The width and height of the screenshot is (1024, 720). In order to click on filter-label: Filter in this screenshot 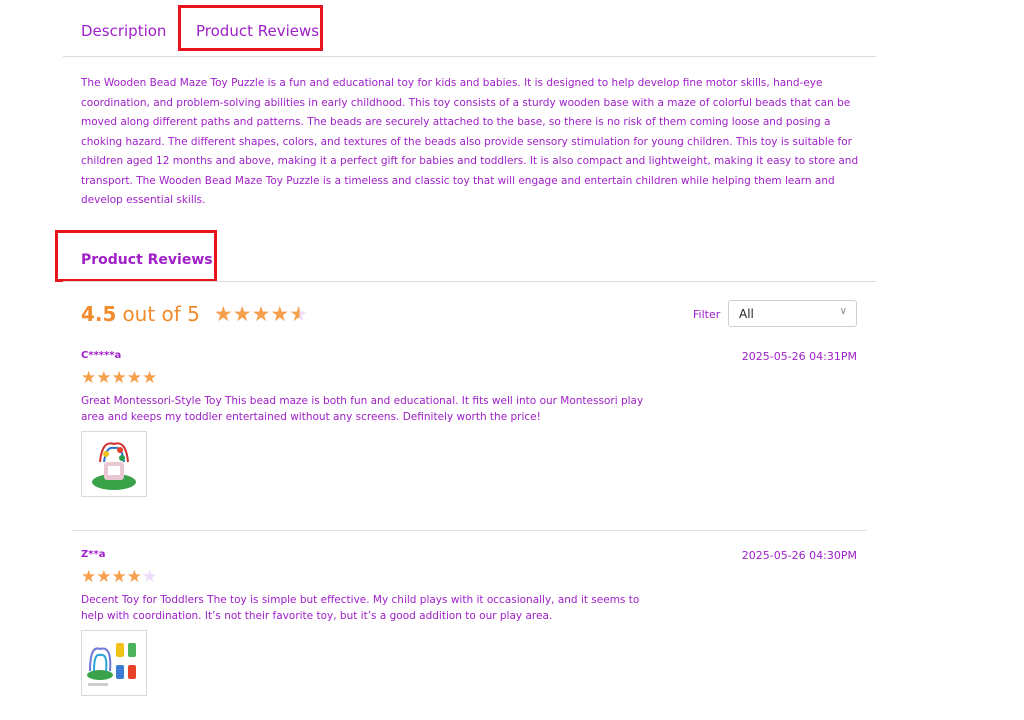, I will do `click(707, 314)`.